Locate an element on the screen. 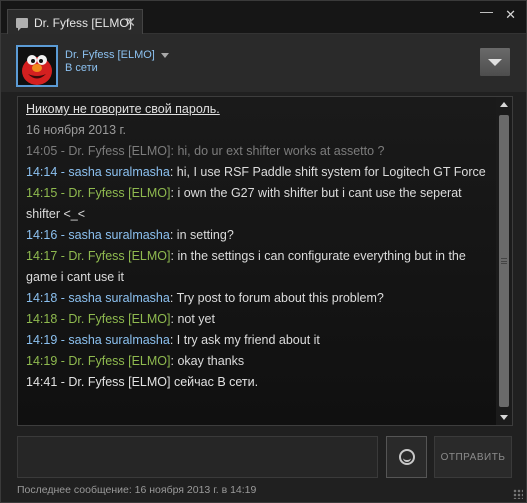 The height and width of the screenshot is (503, 527). message-header: 14:17 - Dr. Fyfess [ELMO] is located at coordinates (98, 256).